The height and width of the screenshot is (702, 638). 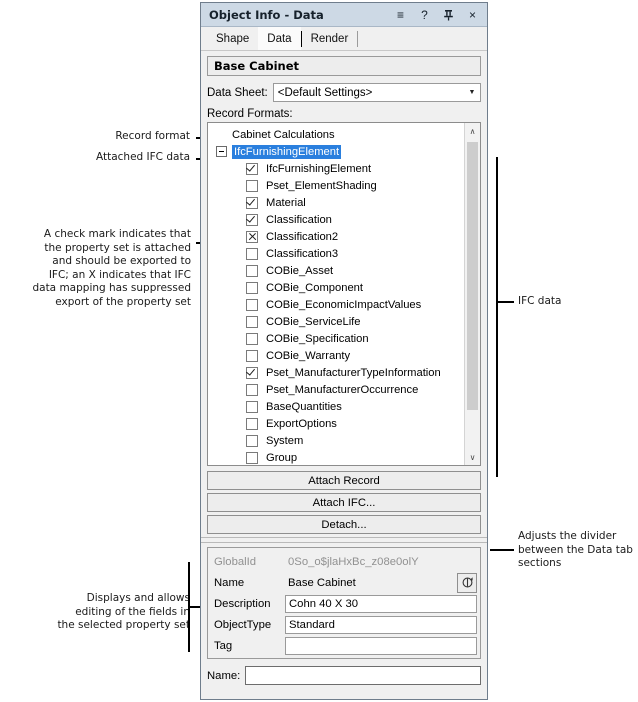 I want to click on list-item: COBie_Warranty, so click(x=336, y=355).